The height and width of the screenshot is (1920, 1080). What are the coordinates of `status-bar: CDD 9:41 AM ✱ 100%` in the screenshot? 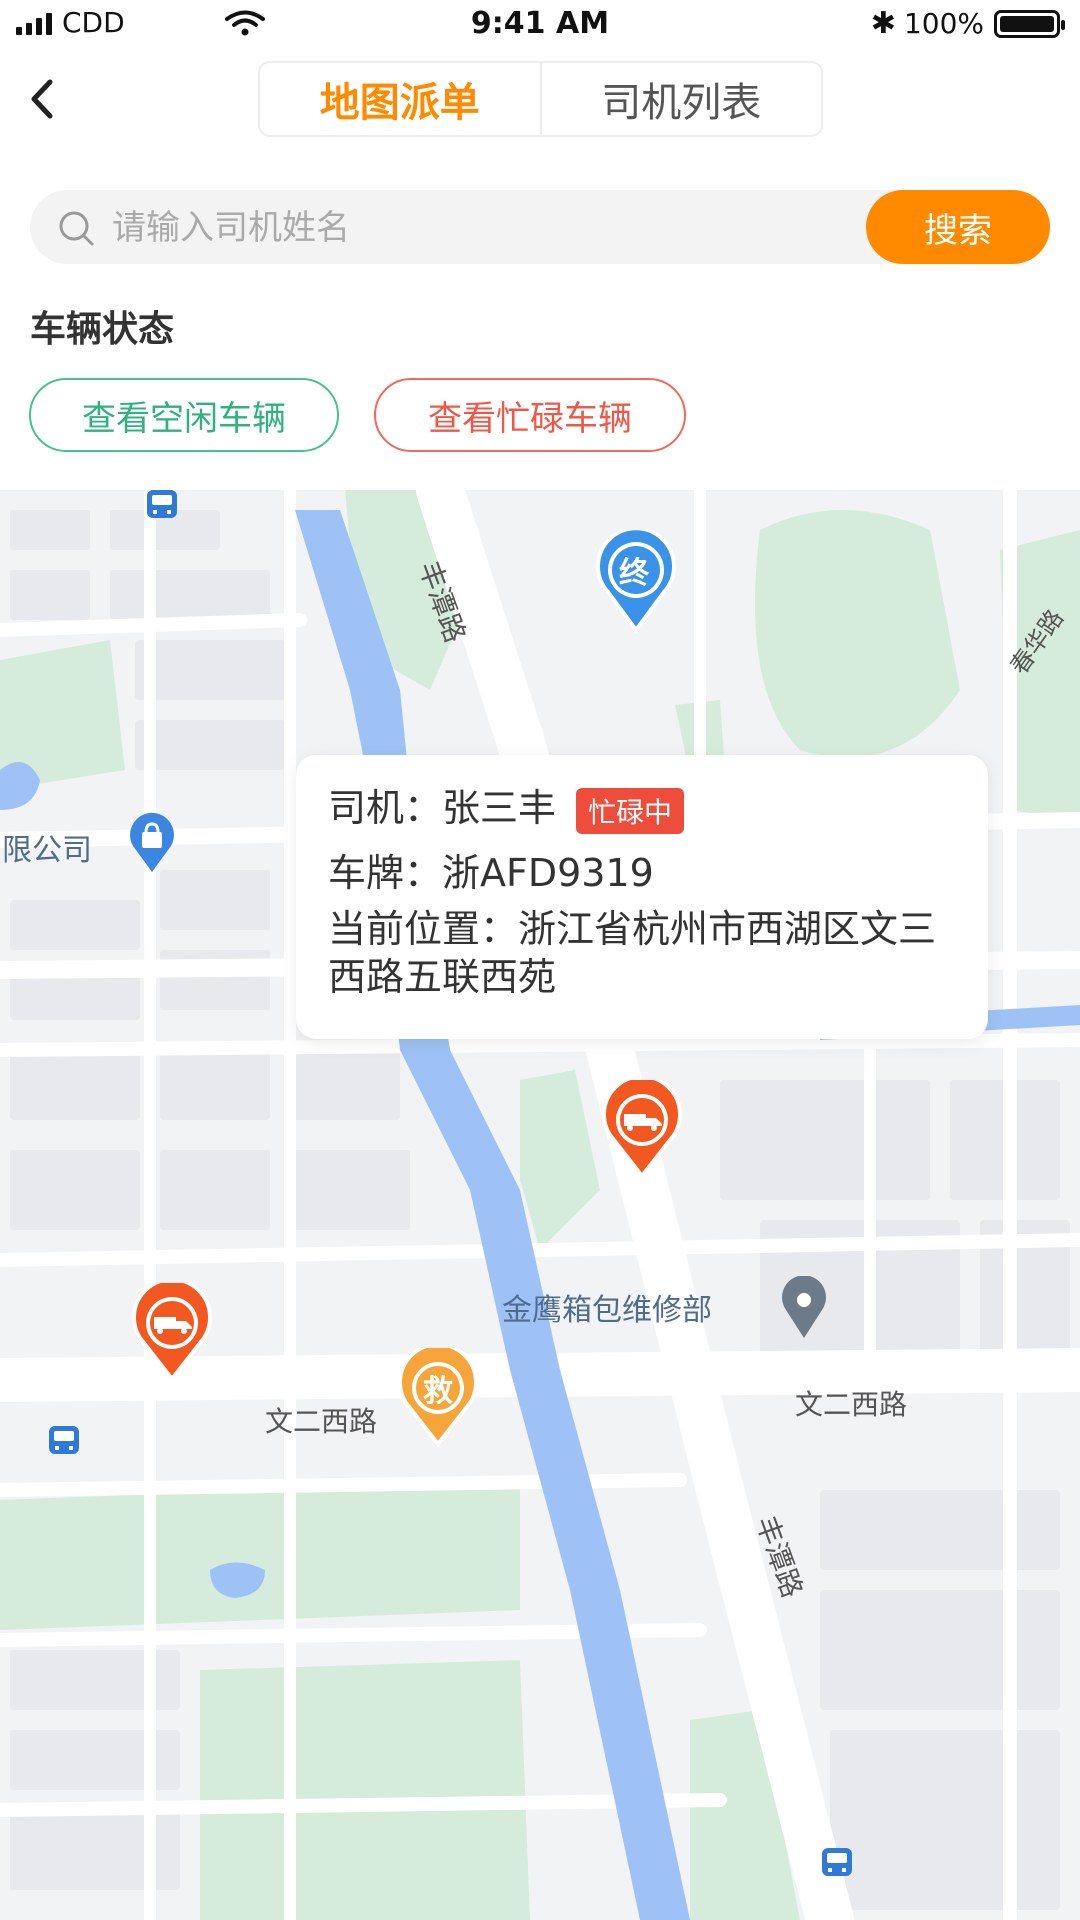 It's located at (540, 25).